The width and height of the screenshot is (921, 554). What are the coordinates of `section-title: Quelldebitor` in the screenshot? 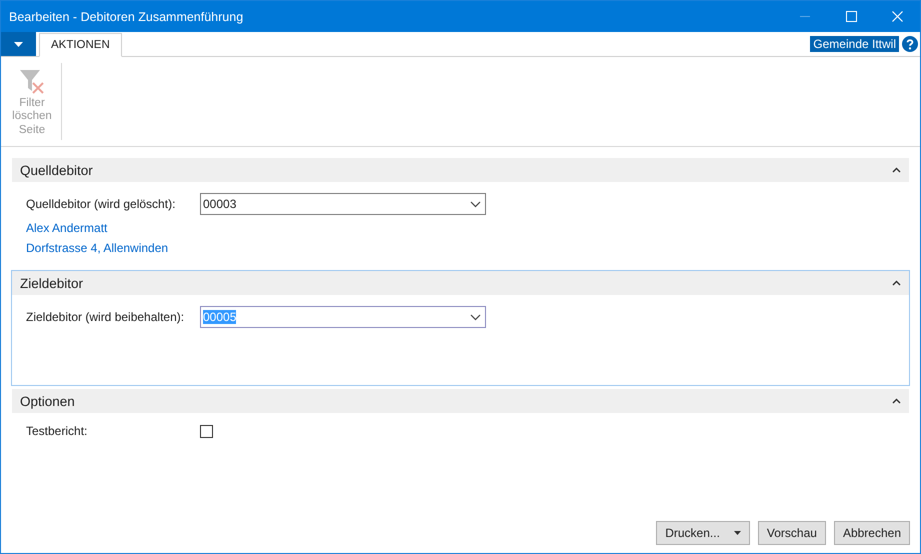 It's located at (57, 170).